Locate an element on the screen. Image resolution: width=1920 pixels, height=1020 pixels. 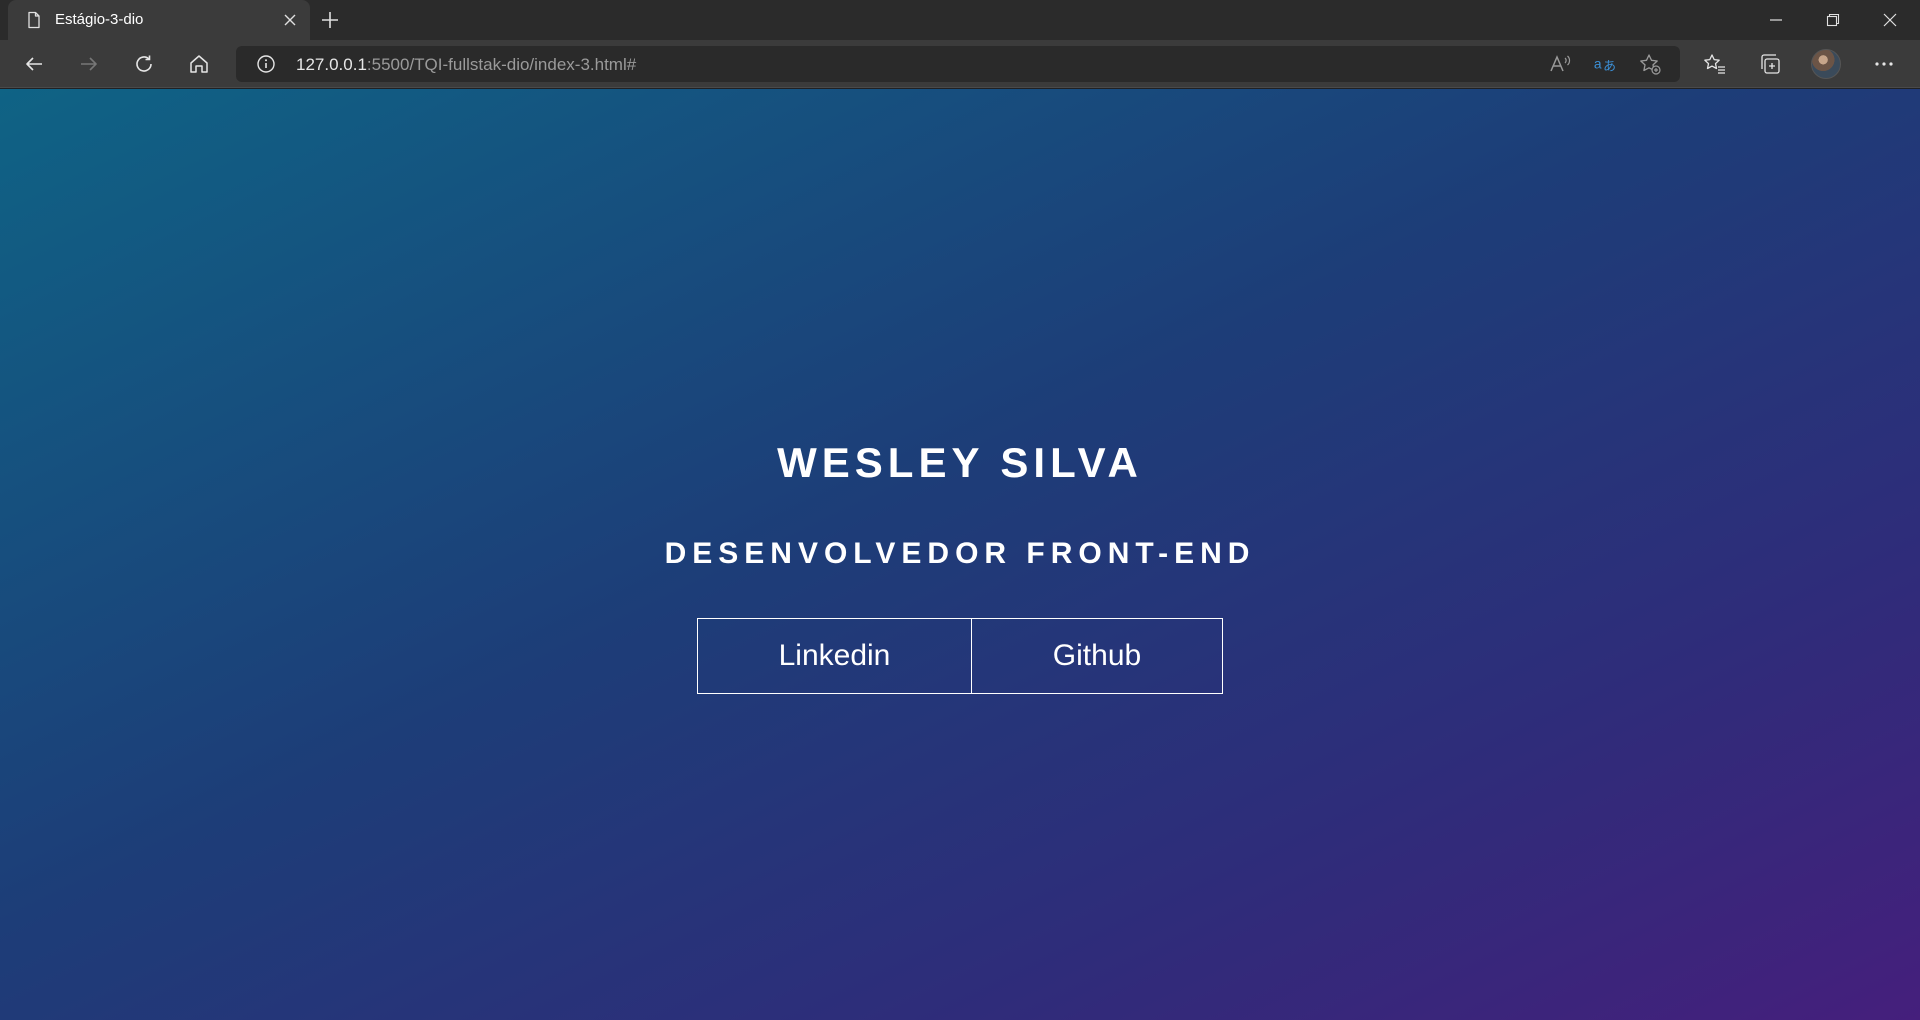
url-path: :5500/TQI-fullstak-dio/index-3.html# is located at coordinates (501, 64).